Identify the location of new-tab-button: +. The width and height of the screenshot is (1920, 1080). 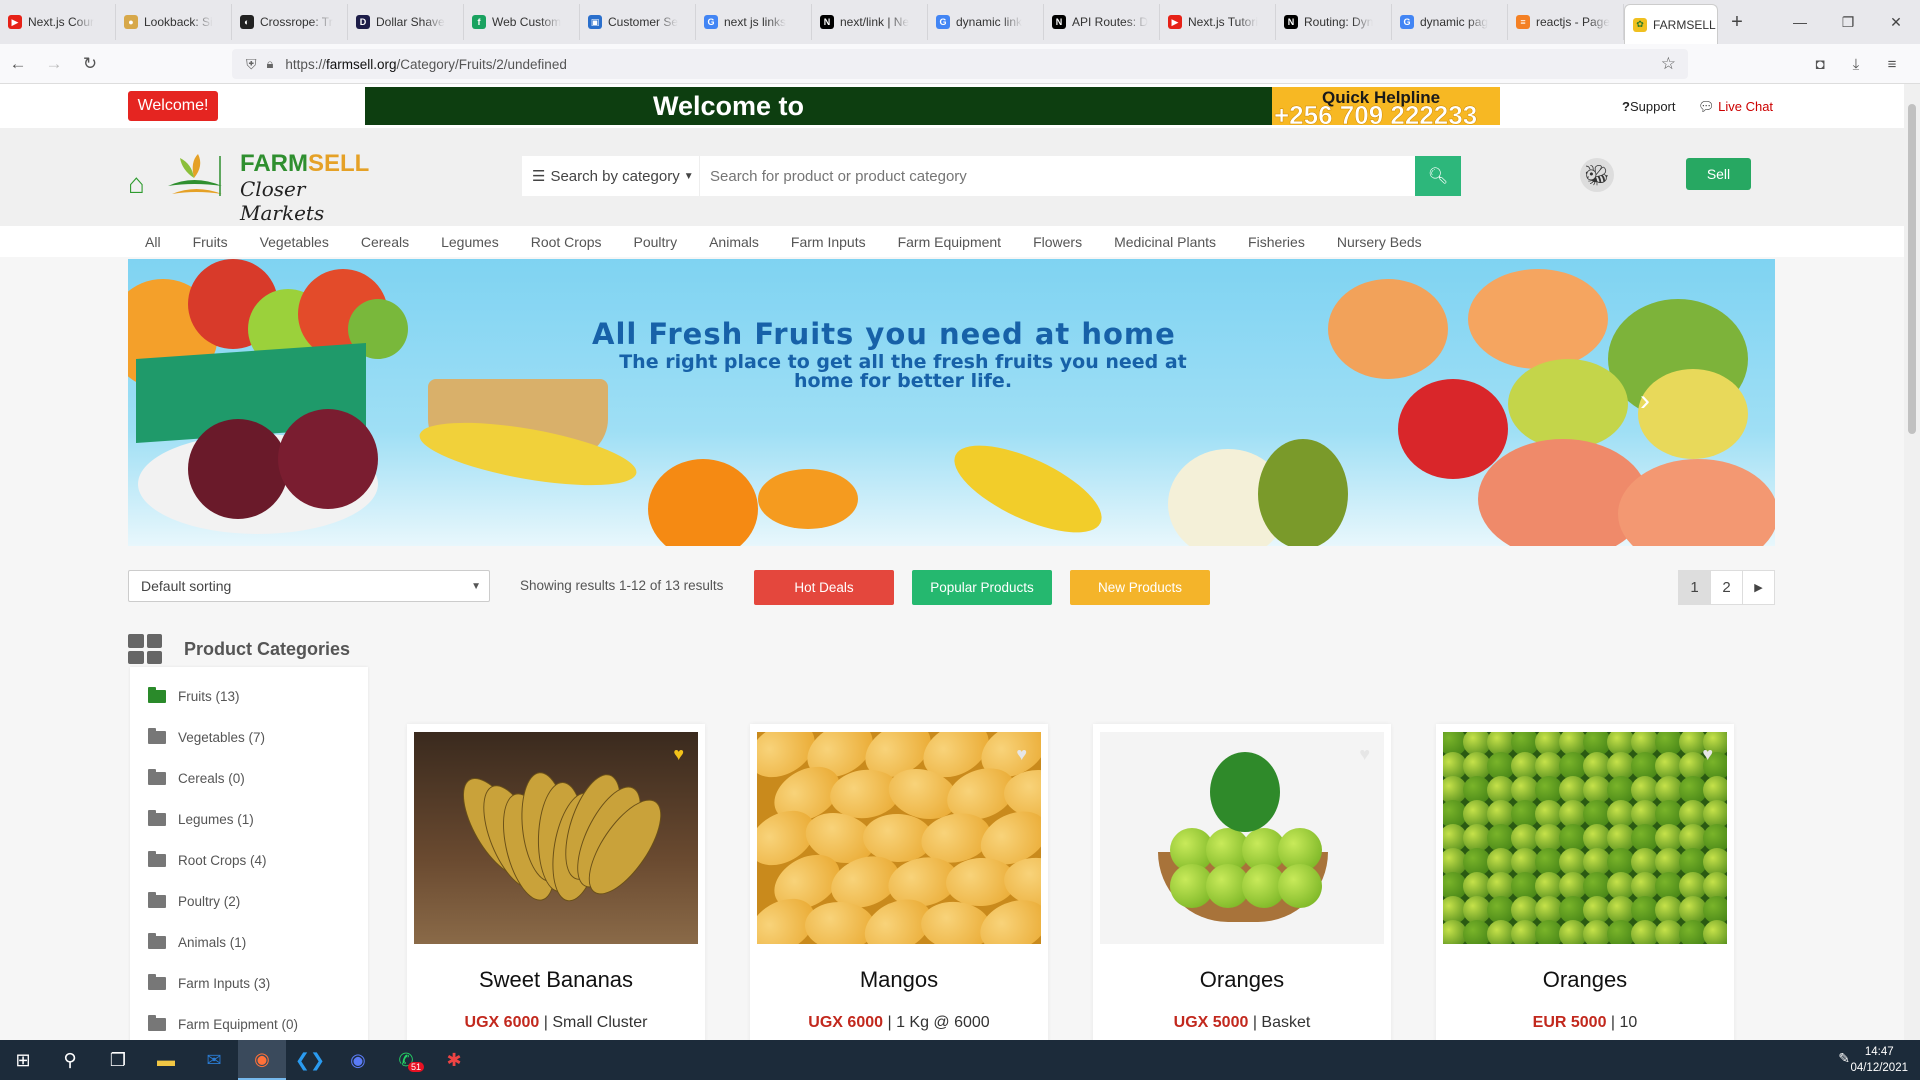
(1737, 22).